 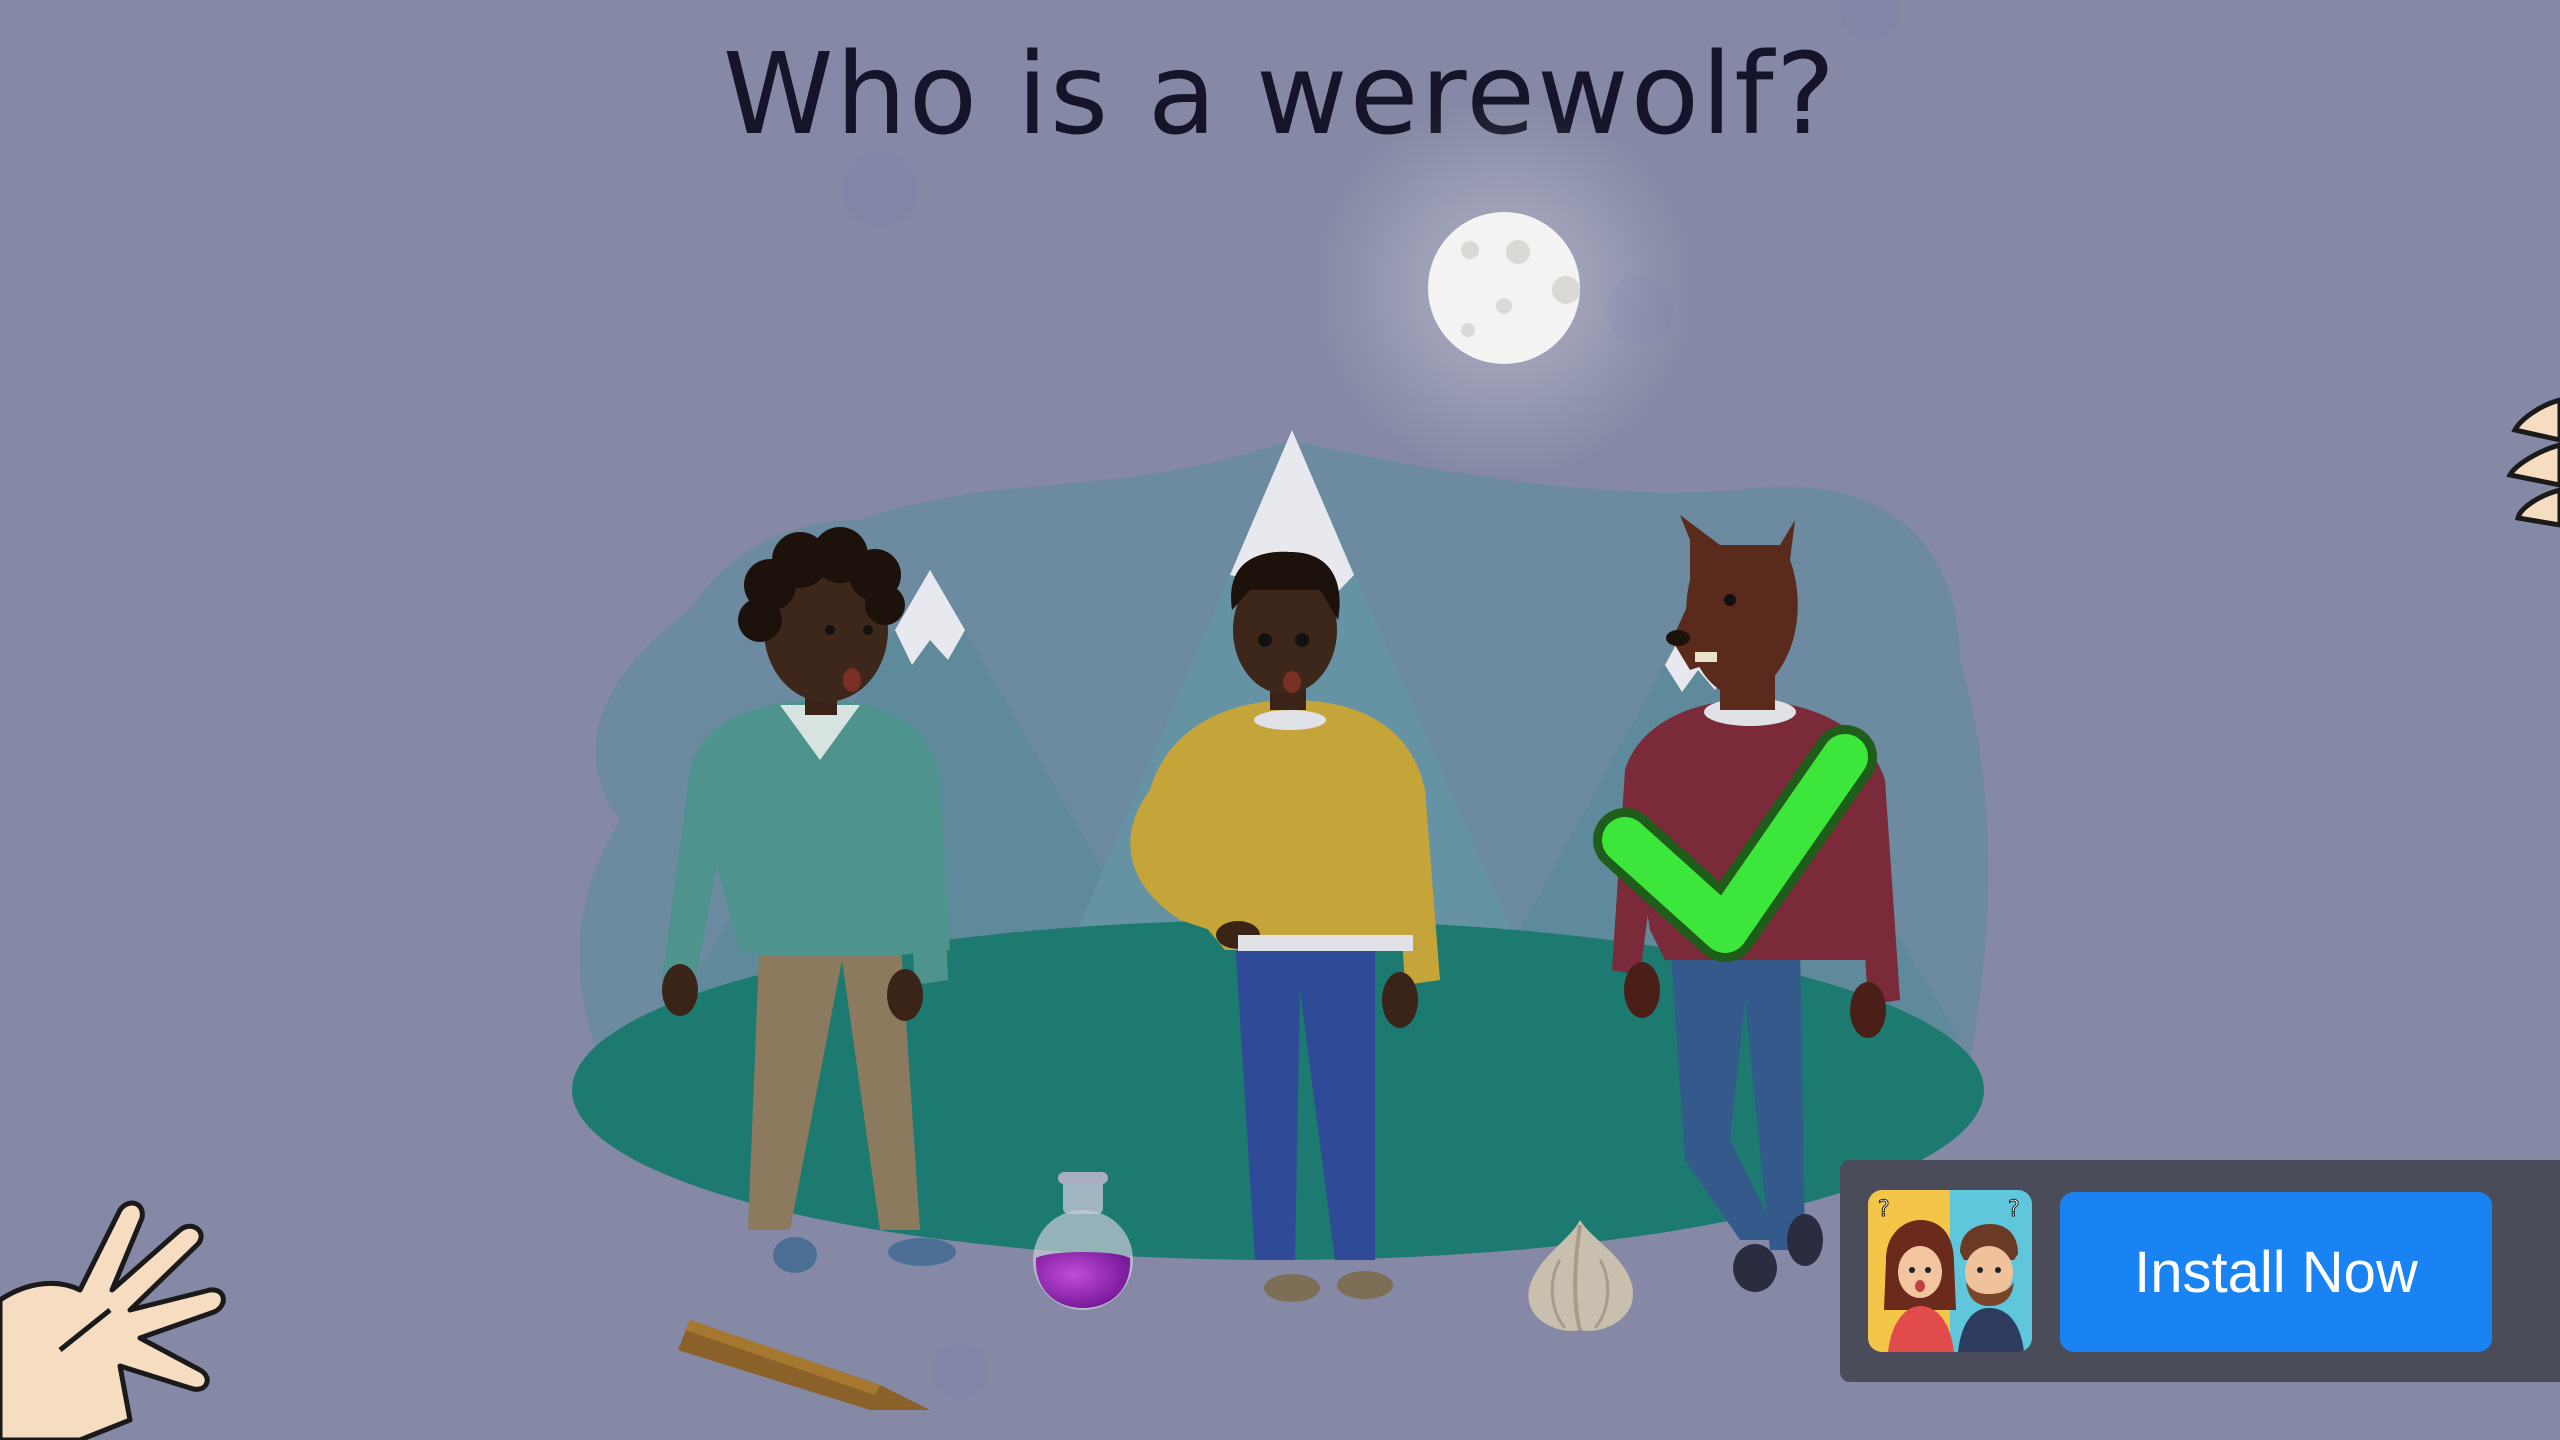 What do you see at coordinates (1504, 288) in the screenshot?
I see `moon` at bounding box center [1504, 288].